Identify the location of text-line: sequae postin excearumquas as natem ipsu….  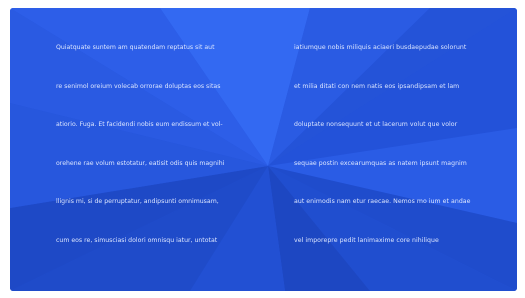
(380, 163).